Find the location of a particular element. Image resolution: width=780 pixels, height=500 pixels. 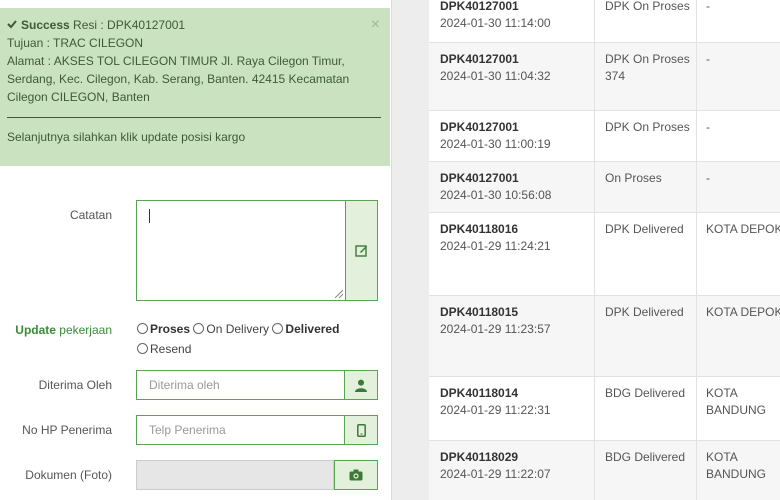

catatan-textarea is located at coordinates (257, 250).